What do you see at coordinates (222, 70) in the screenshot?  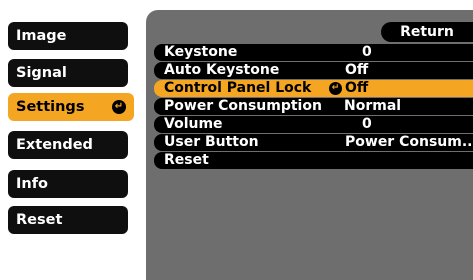 I see `row-label: Auto Keystone` at bounding box center [222, 70].